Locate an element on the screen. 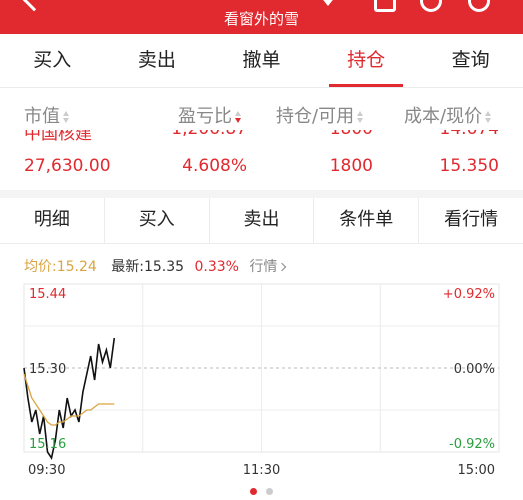 The image size is (523, 500). sort-desc-icon is located at coordinates (238, 117).